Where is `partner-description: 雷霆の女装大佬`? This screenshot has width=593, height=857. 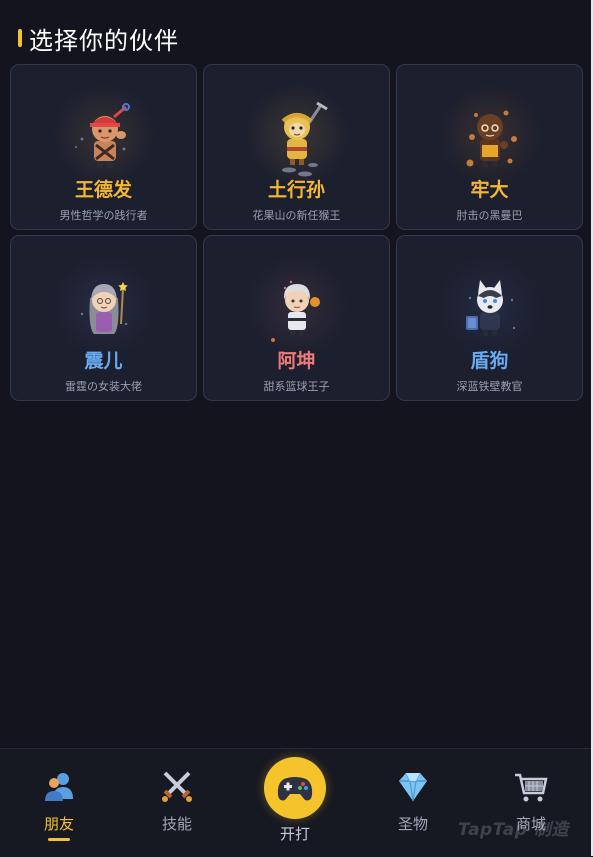 partner-description: 雷霆の女装大佬 is located at coordinates (103, 386).